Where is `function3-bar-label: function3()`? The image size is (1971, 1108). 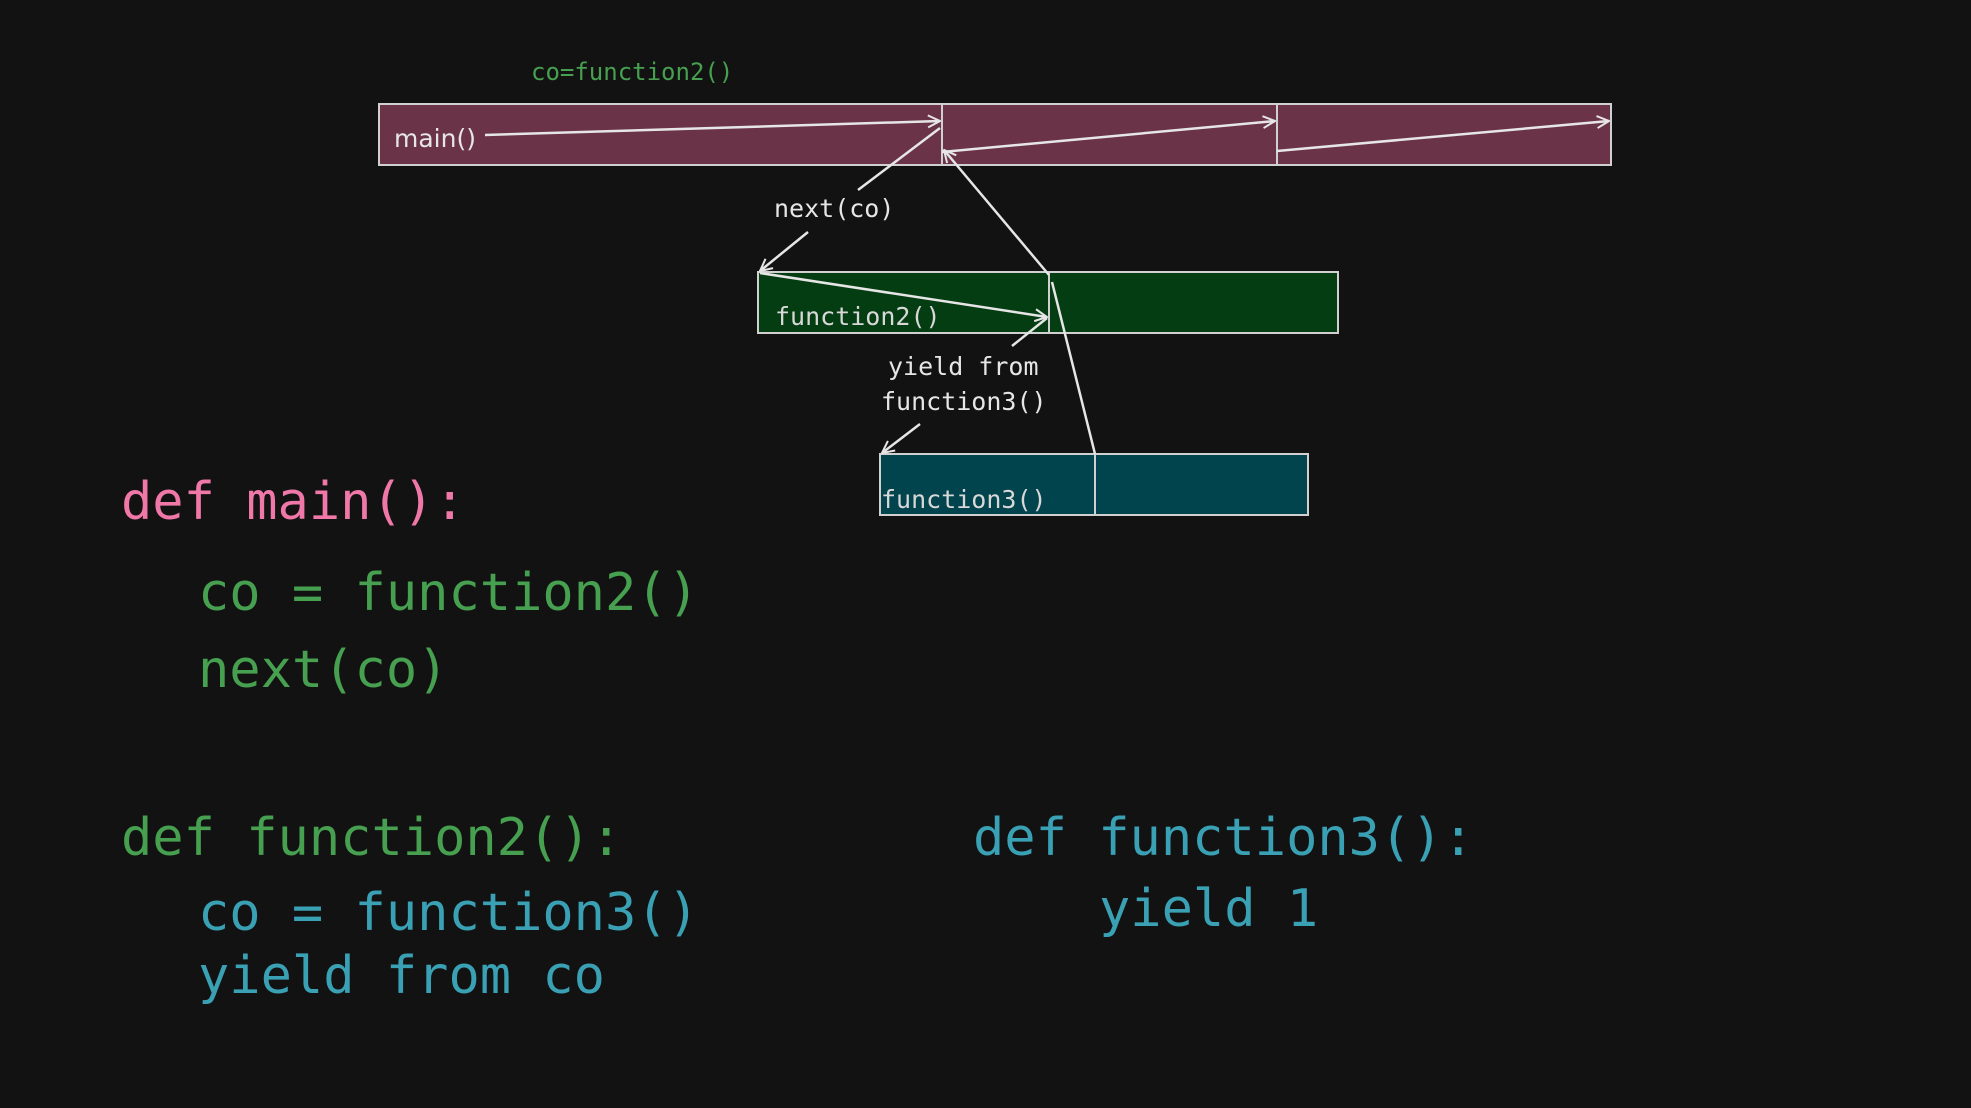 function3-bar-label: function3() is located at coordinates (964, 499).